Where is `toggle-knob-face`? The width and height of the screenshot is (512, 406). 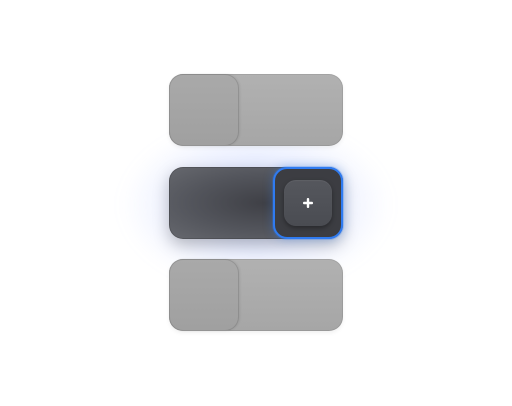 toggle-knob-face is located at coordinates (308, 203).